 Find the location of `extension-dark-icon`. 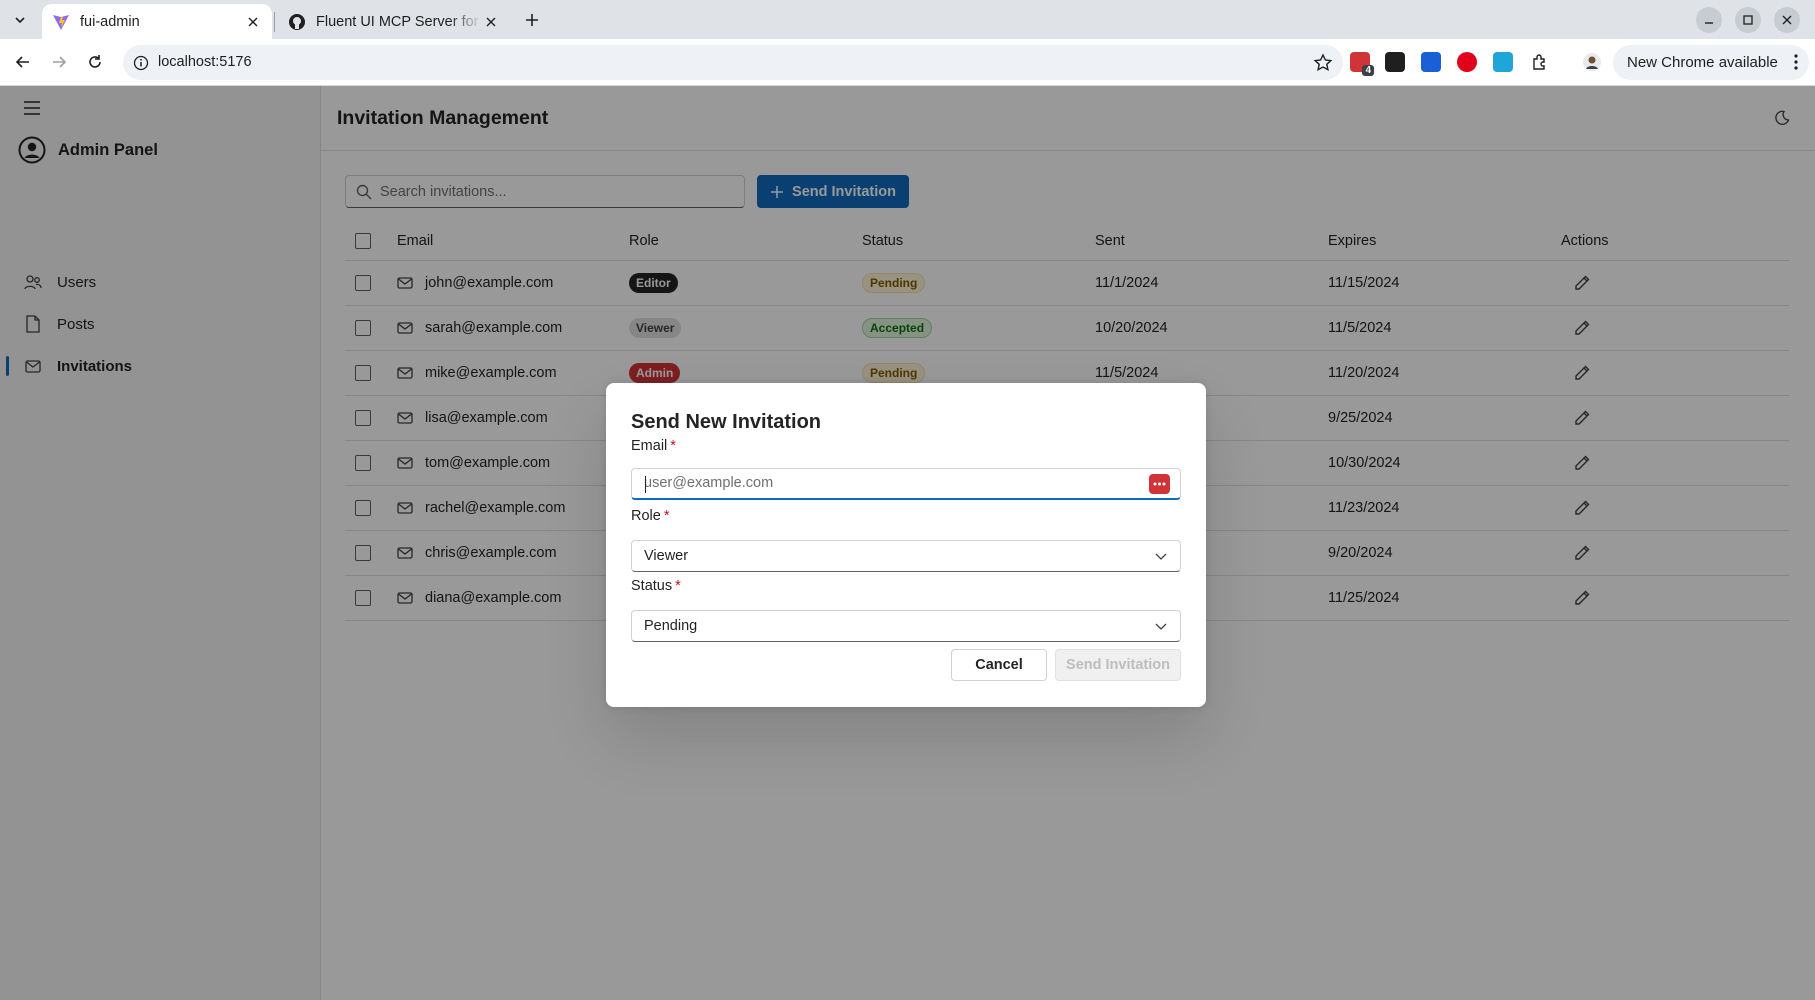

extension-dark-icon is located at coordinates (1395, 62).